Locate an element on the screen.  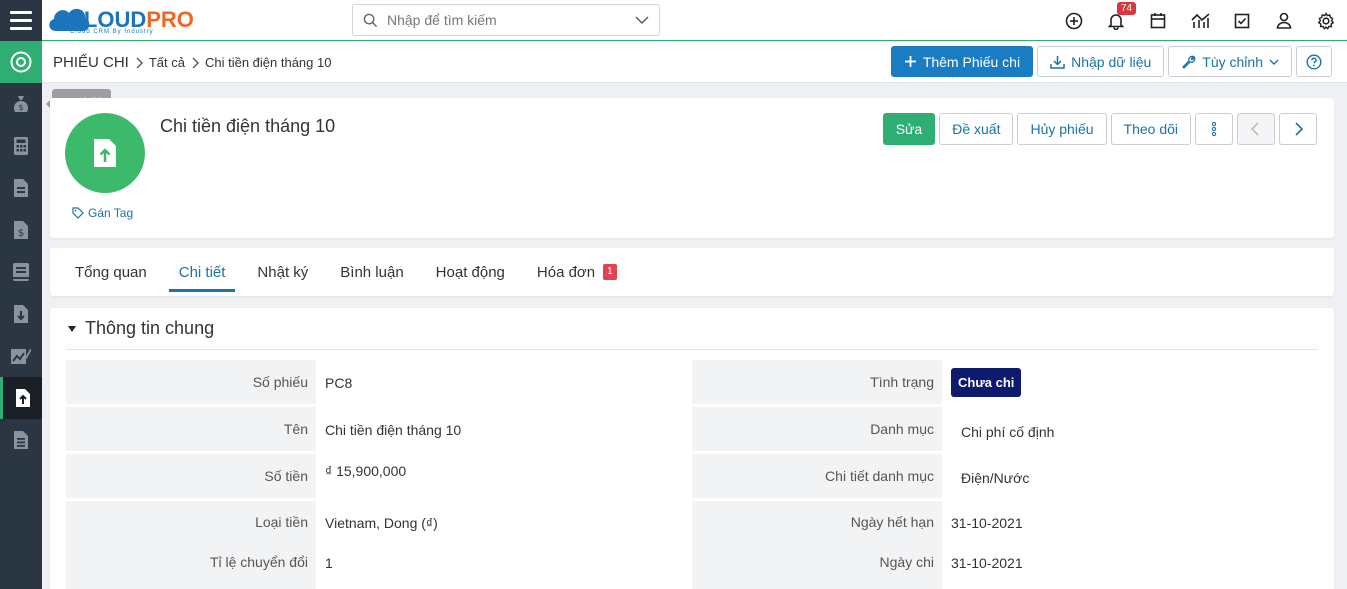
sidebar-item-inbound is located at coordinates (21, 314).